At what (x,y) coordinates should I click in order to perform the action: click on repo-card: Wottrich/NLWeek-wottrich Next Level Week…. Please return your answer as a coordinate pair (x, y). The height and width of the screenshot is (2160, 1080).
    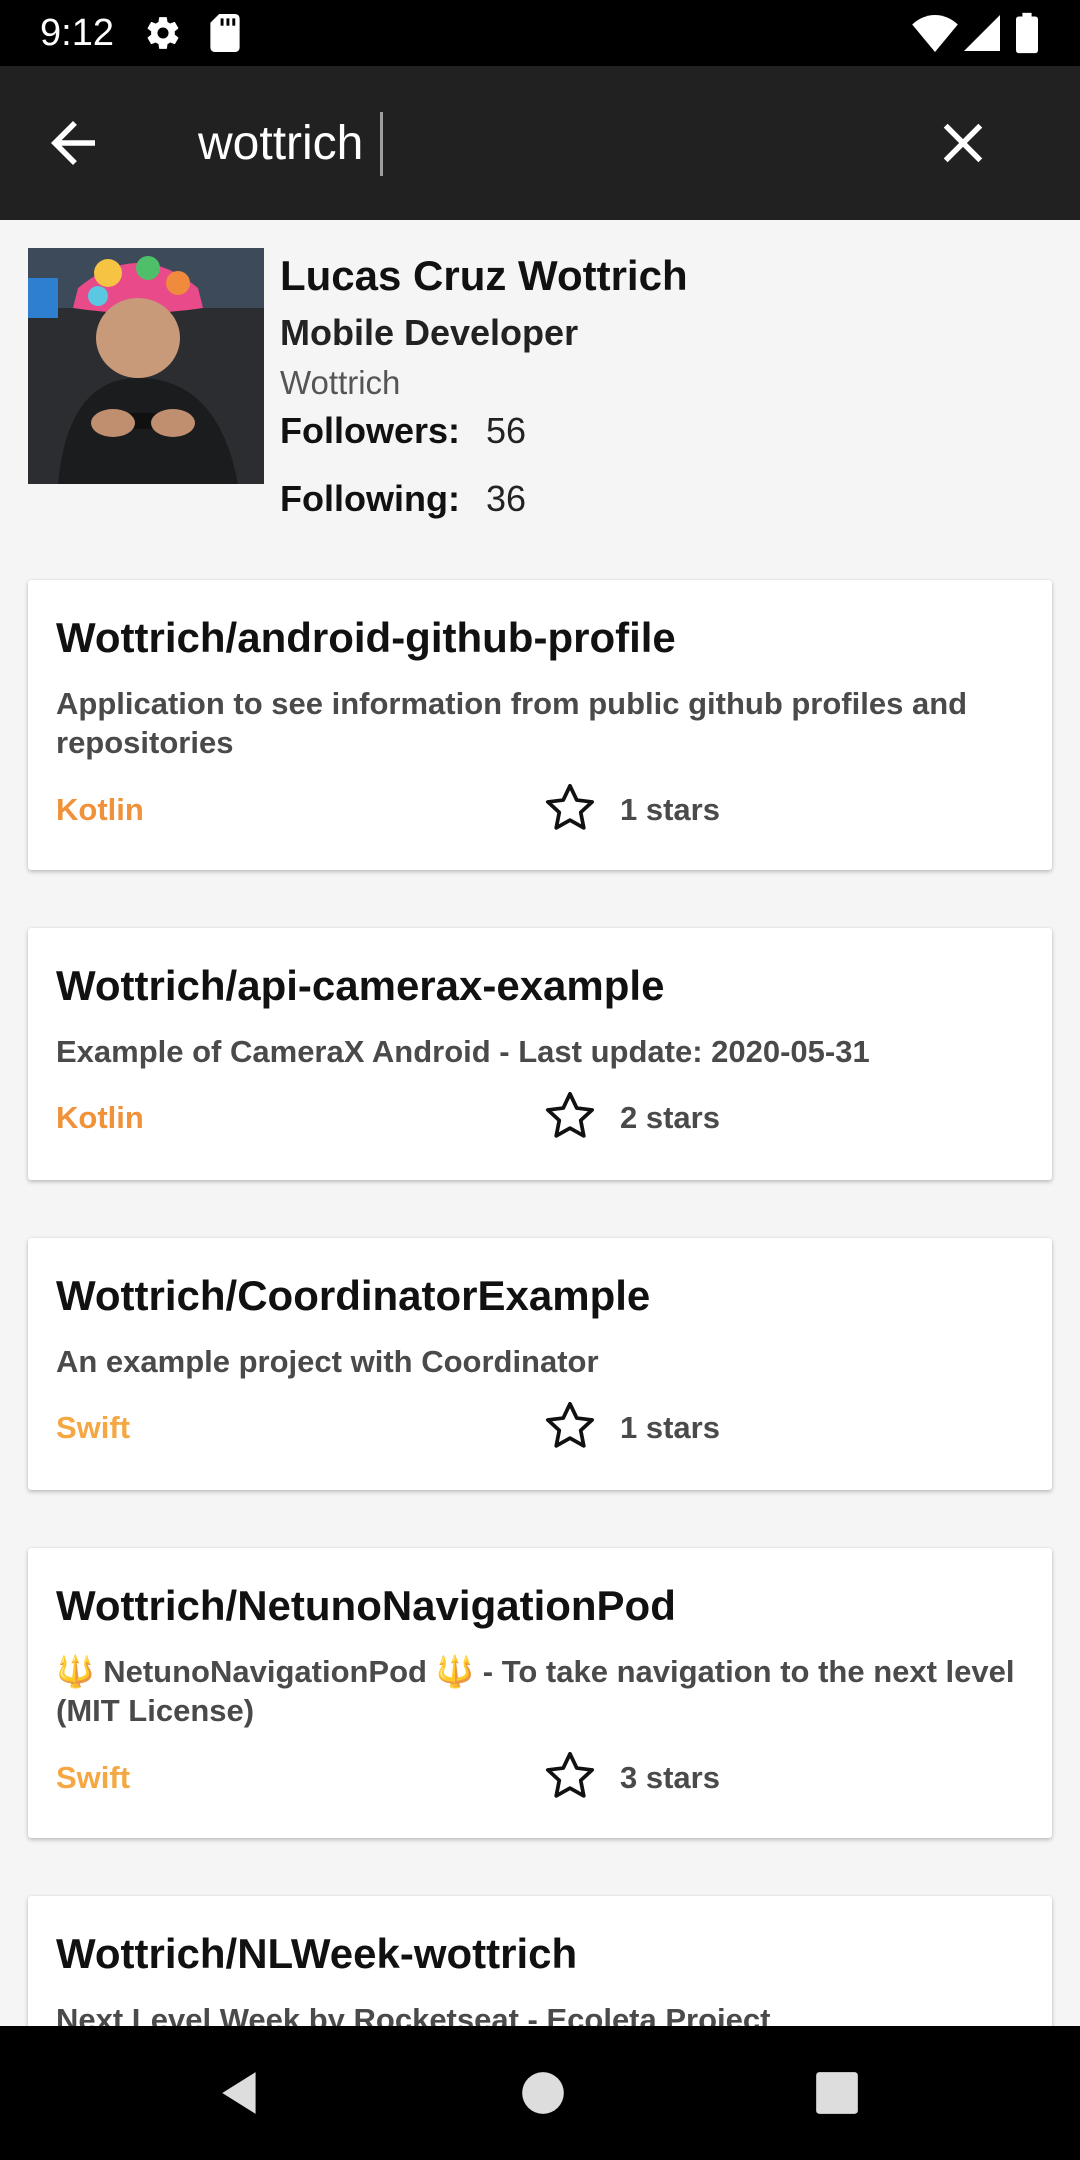
    Looking at the image, I should click on (540, 1961).